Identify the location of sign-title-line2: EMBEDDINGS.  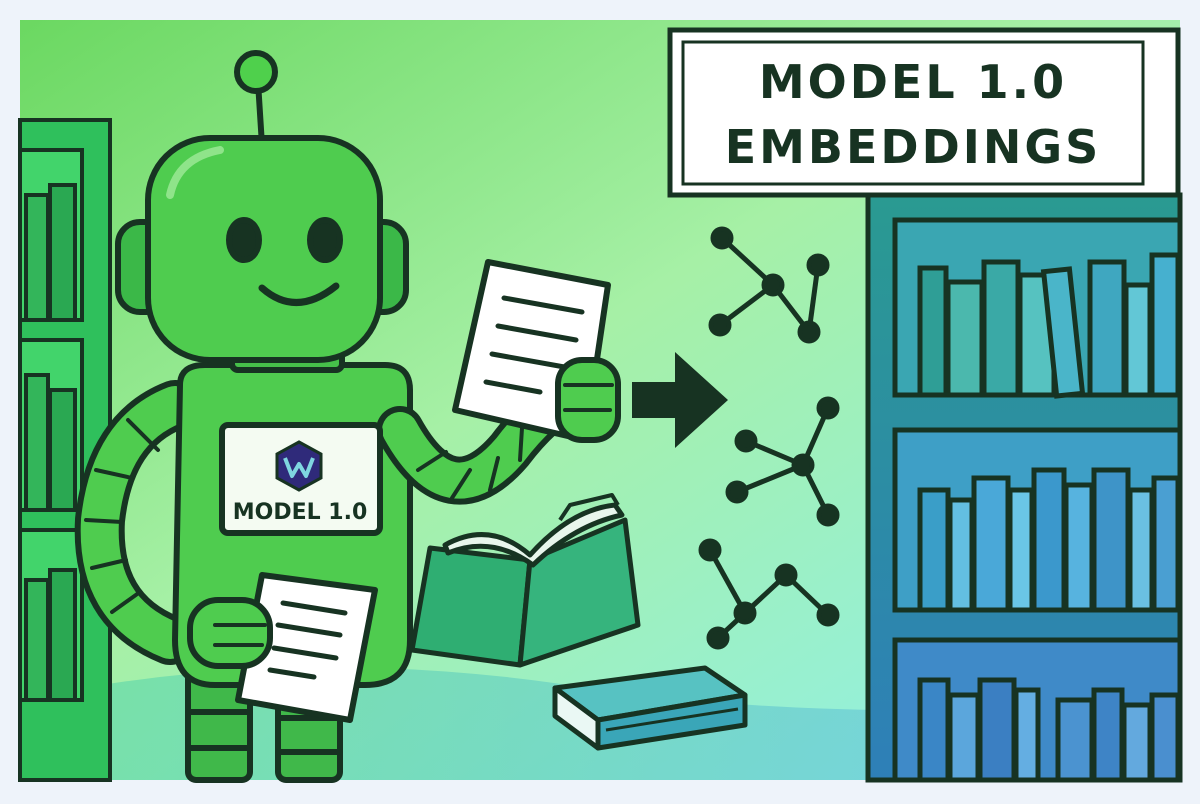
(913, 147).